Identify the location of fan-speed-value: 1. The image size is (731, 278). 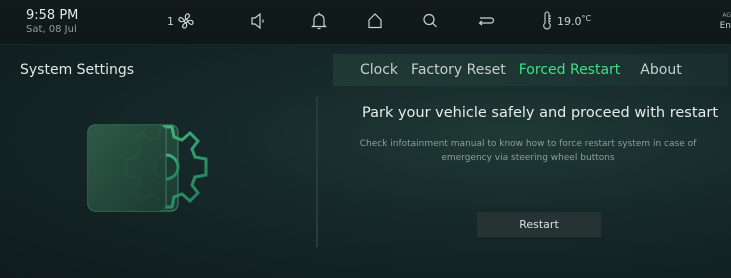
(170, 21).